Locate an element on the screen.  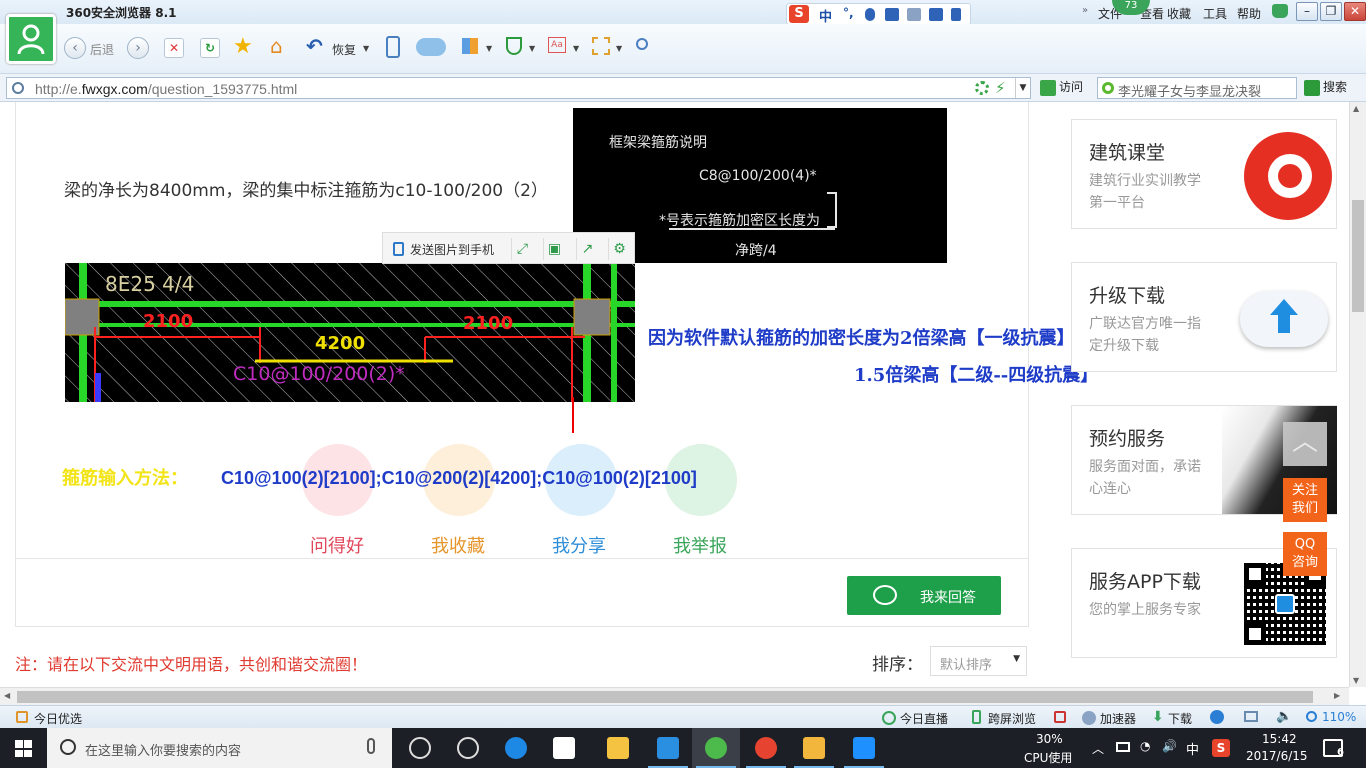
restore-dropdown-icon: ▼ is located at coordinates (366, 48).